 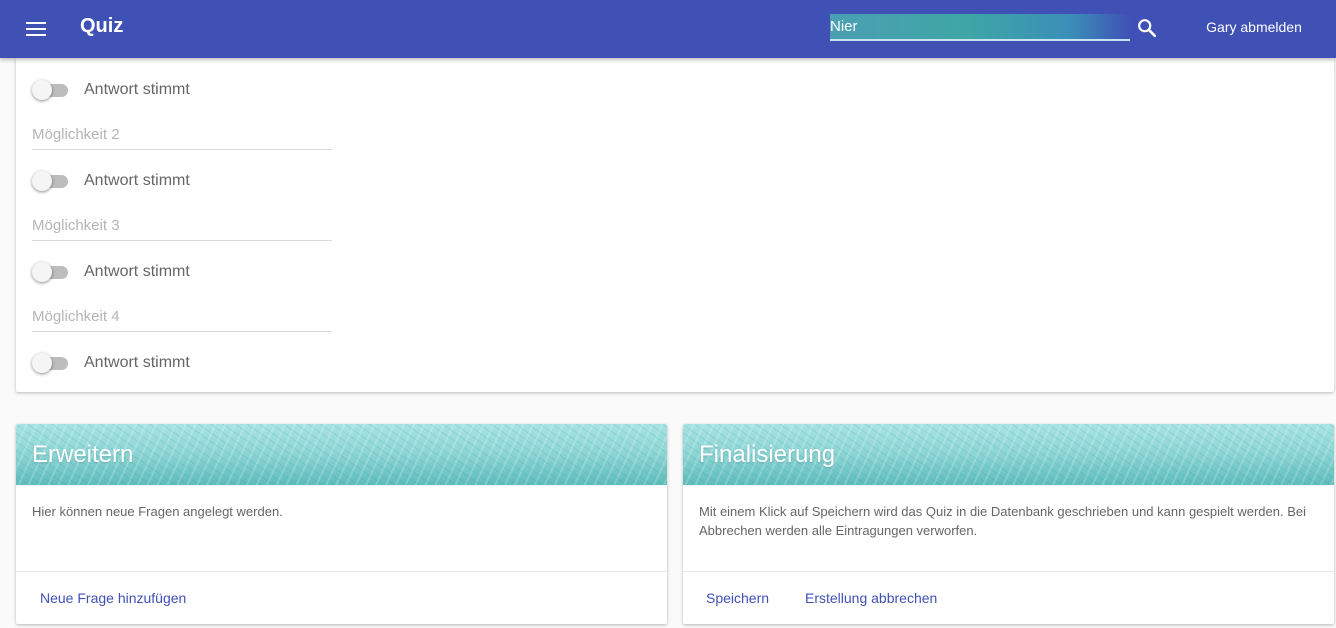 I want to click on correct-toggle-4: Antwort stimmt, so click(x=111, y=363).